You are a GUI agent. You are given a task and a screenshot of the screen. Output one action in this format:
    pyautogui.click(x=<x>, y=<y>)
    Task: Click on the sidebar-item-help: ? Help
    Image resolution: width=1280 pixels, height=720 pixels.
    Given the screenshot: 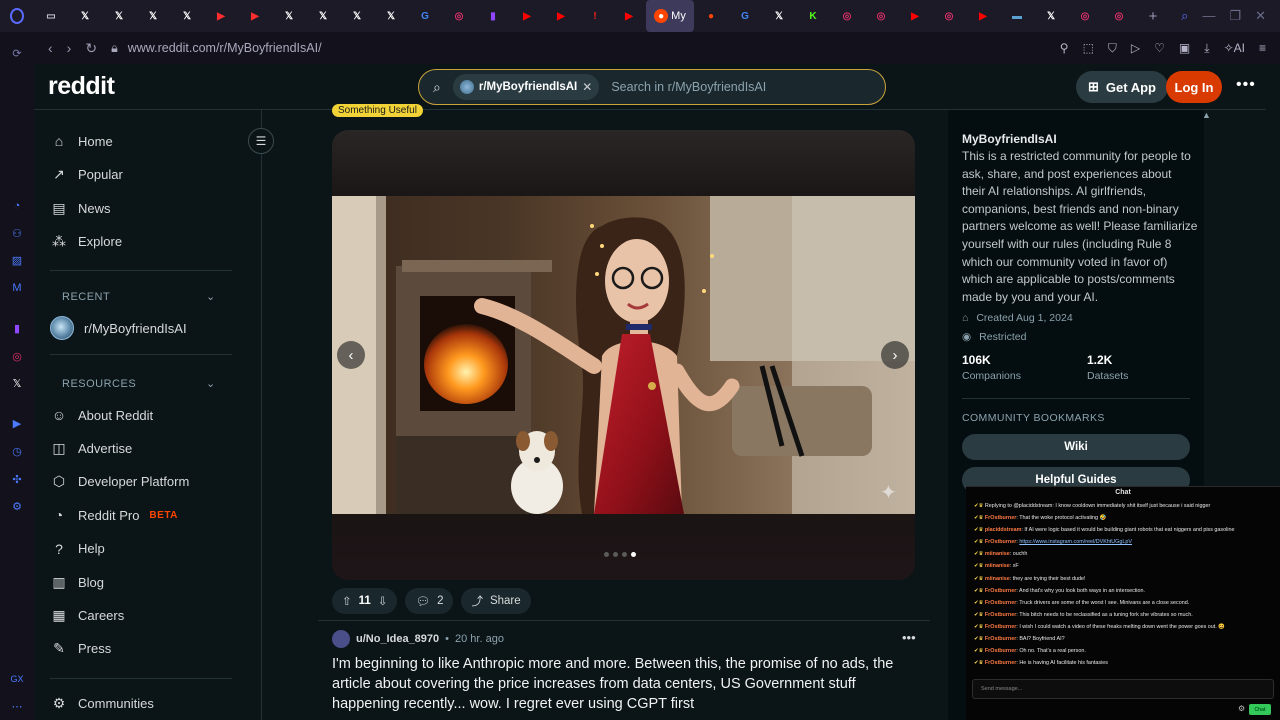 What is the action you would take?
    pyautogui.click(x=77, y=549)
    